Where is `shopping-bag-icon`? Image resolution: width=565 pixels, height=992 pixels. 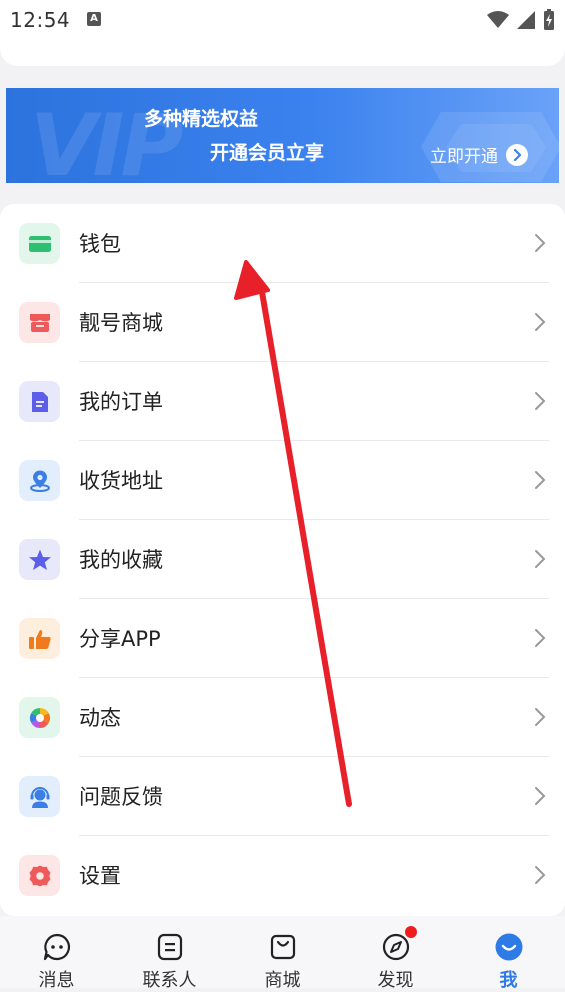 shopping-bag-icon is located at coordinates (282, 947).